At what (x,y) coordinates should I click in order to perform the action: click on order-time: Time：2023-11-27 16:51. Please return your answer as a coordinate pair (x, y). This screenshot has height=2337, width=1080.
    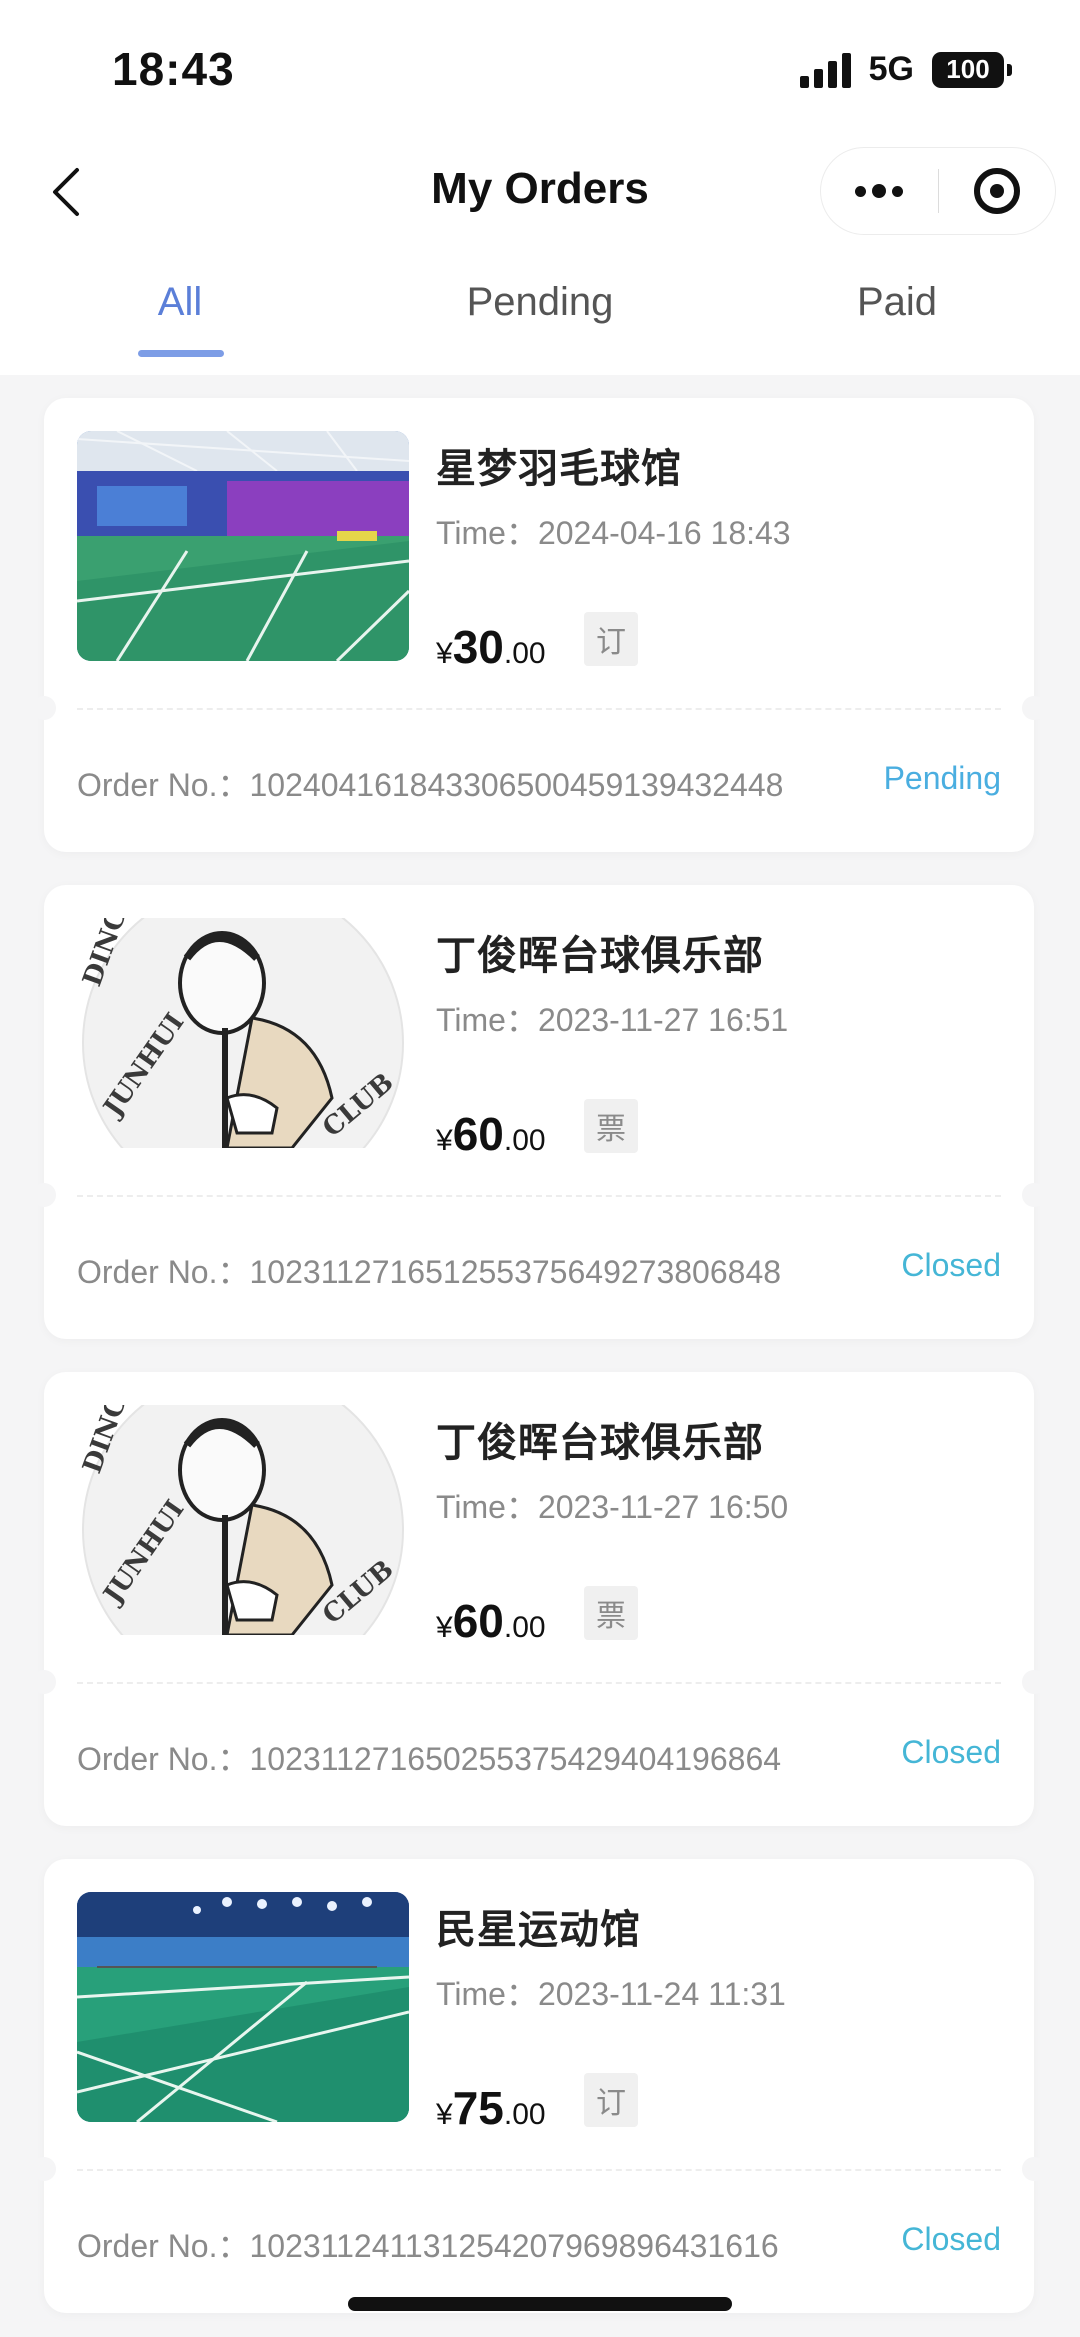
    Looking at the image, I should click on (612, 1018).